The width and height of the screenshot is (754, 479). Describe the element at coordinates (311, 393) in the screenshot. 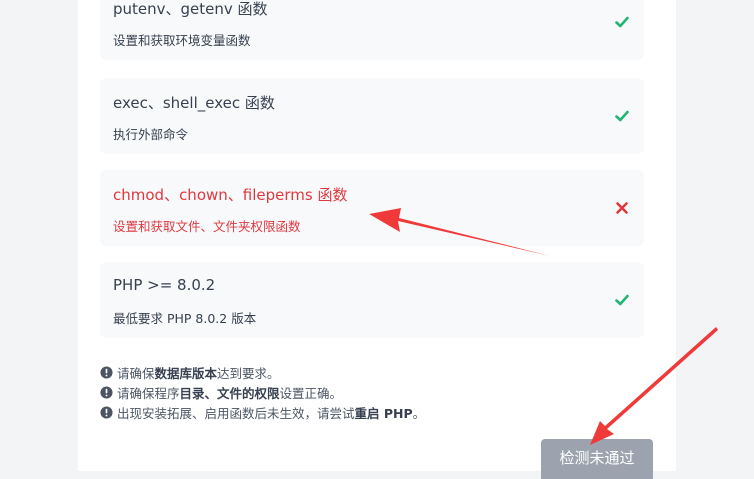

I see `note-text: 设置正确。` at that location.